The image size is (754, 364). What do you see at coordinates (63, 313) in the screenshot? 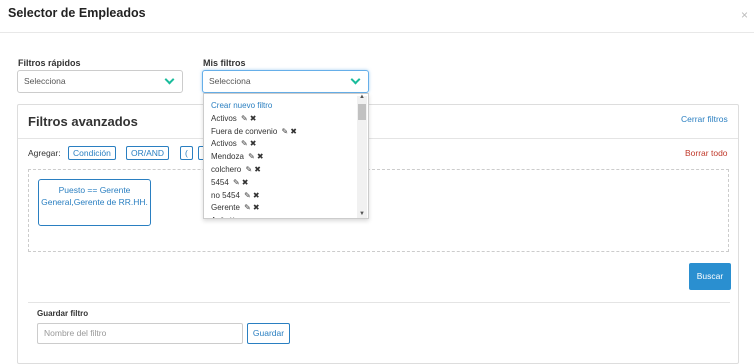
I see `save-filter-label: Guardar filtro` at bounding box center [63, 313].